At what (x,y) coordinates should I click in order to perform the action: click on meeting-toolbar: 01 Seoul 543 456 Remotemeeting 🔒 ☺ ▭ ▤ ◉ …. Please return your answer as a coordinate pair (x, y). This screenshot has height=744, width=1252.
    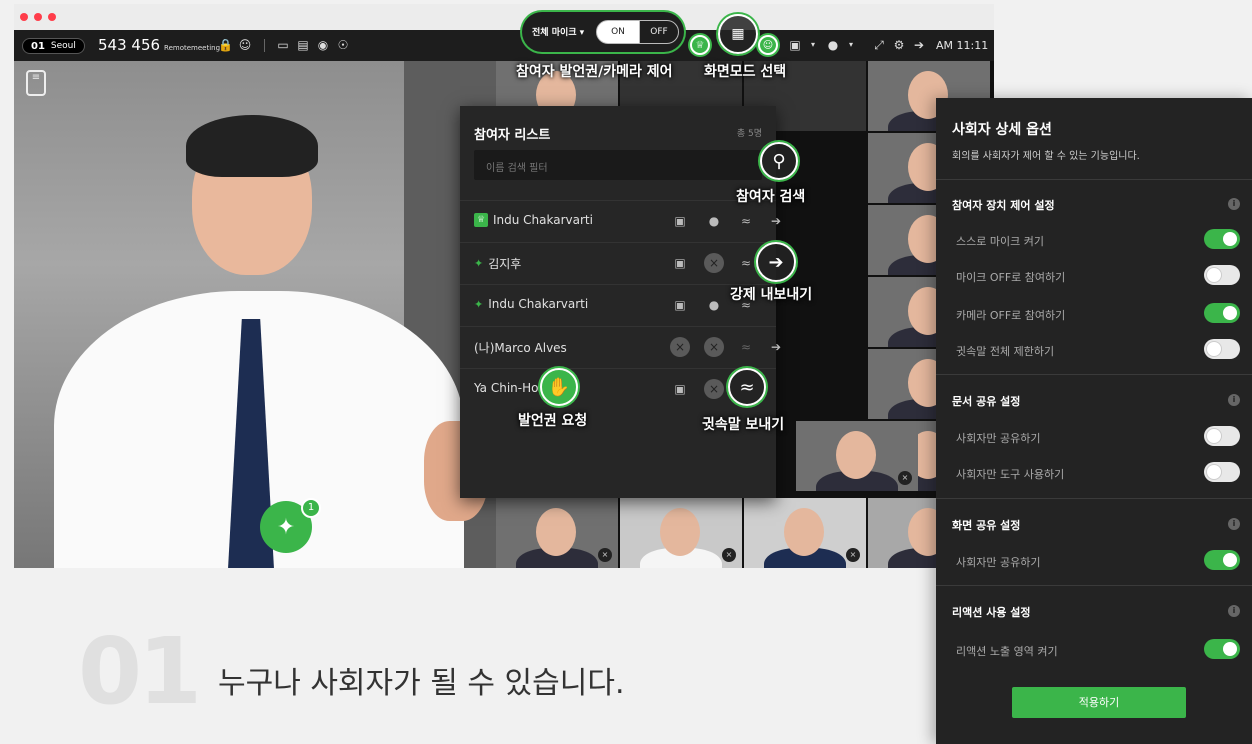
    Looking at the image, I should click on (504, 45).